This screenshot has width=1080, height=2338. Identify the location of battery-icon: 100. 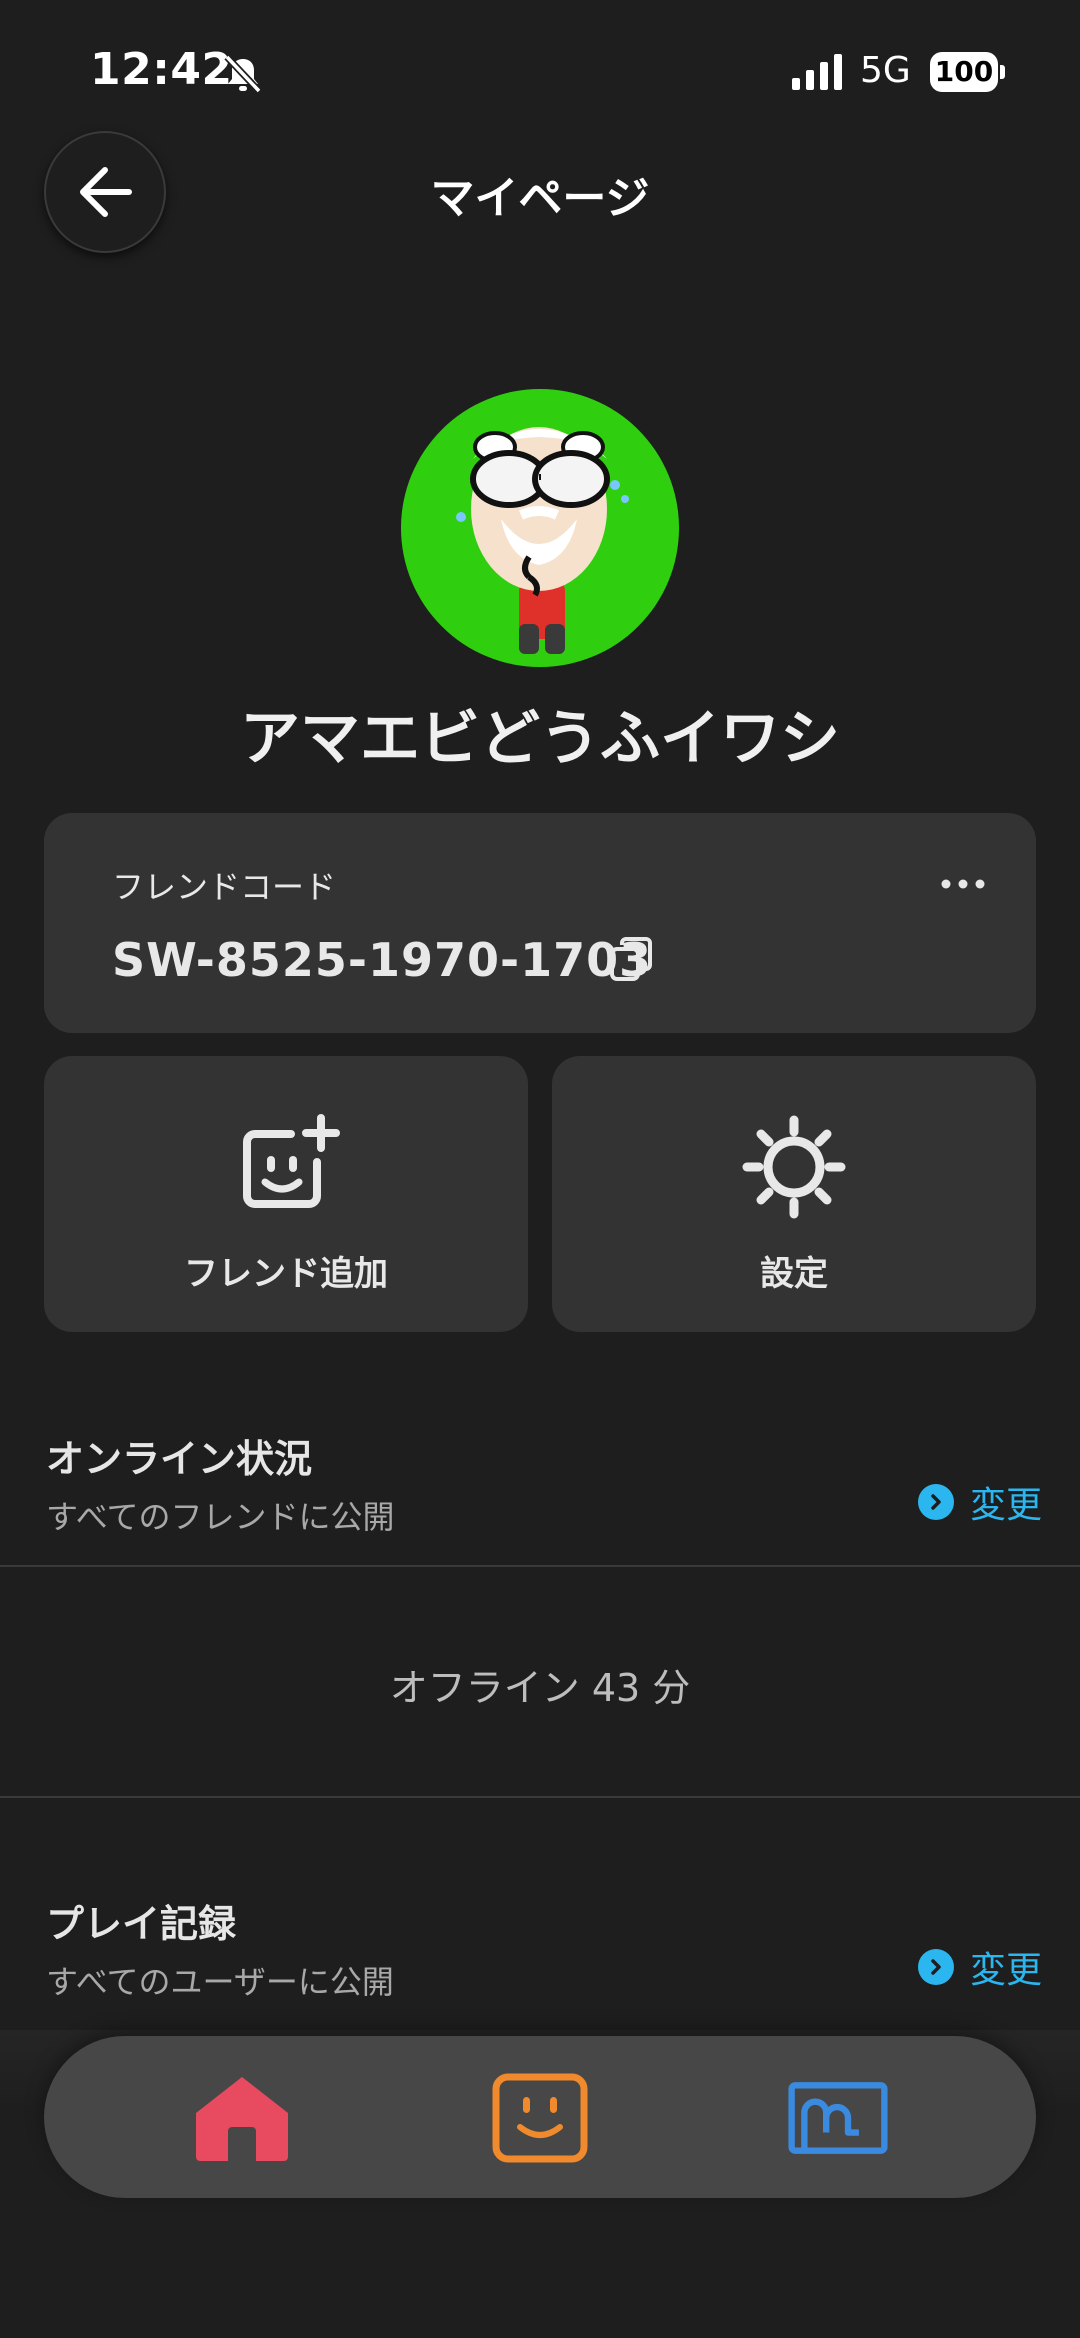
(968, 73).